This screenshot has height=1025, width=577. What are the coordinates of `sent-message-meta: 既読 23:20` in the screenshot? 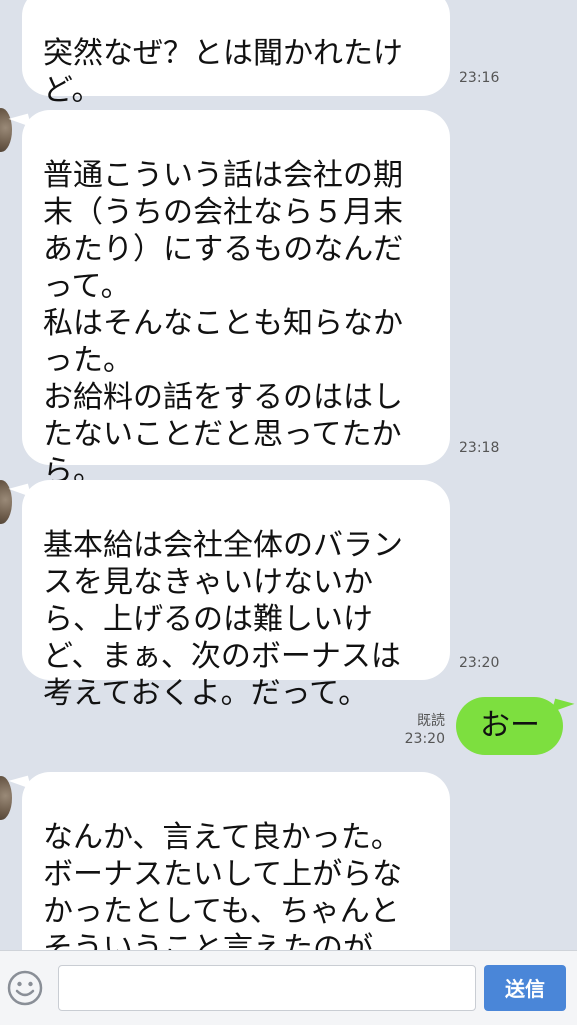 It's located at (425, 730).